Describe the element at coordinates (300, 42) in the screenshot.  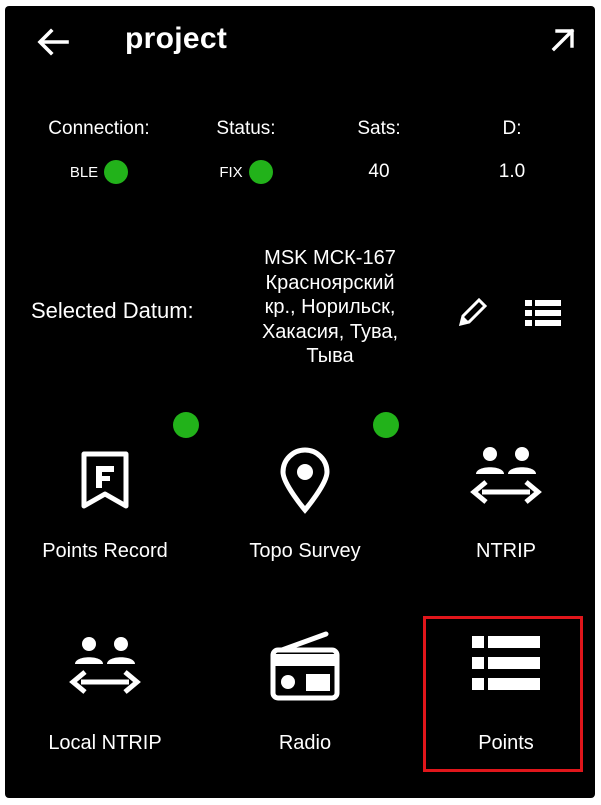
I see `app-bar: project` at that location.